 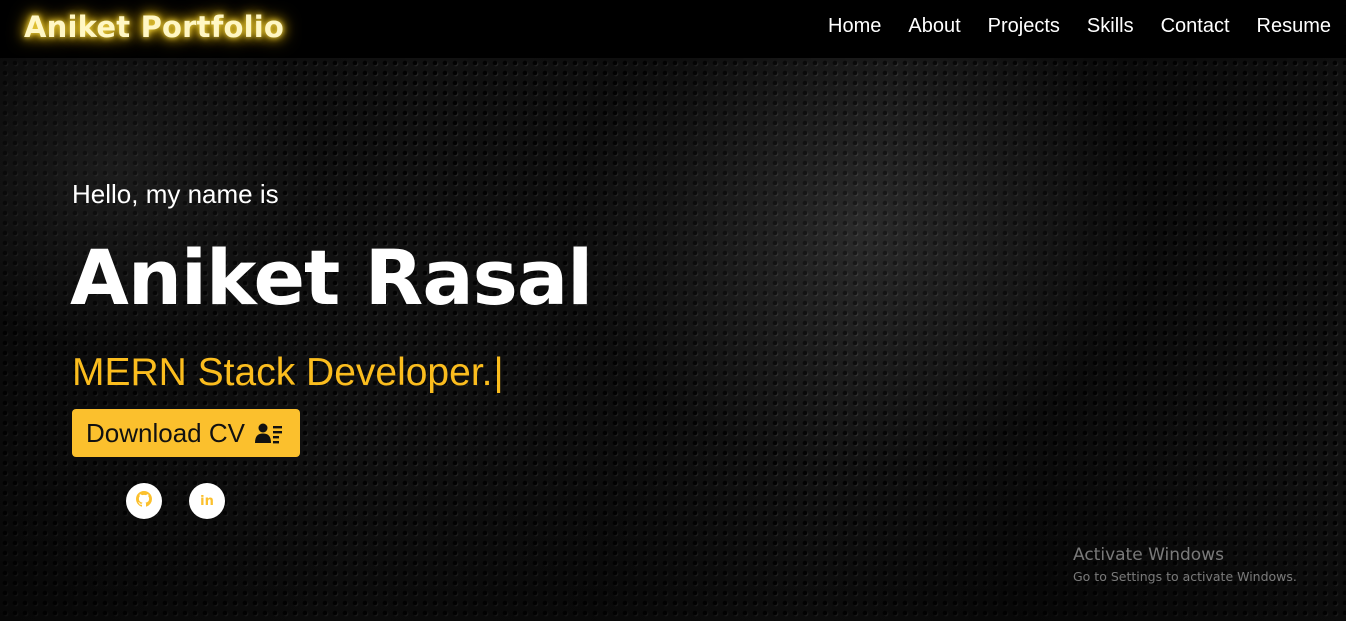 I want to click on linkedin-link: in, so click(x=207, y=501).